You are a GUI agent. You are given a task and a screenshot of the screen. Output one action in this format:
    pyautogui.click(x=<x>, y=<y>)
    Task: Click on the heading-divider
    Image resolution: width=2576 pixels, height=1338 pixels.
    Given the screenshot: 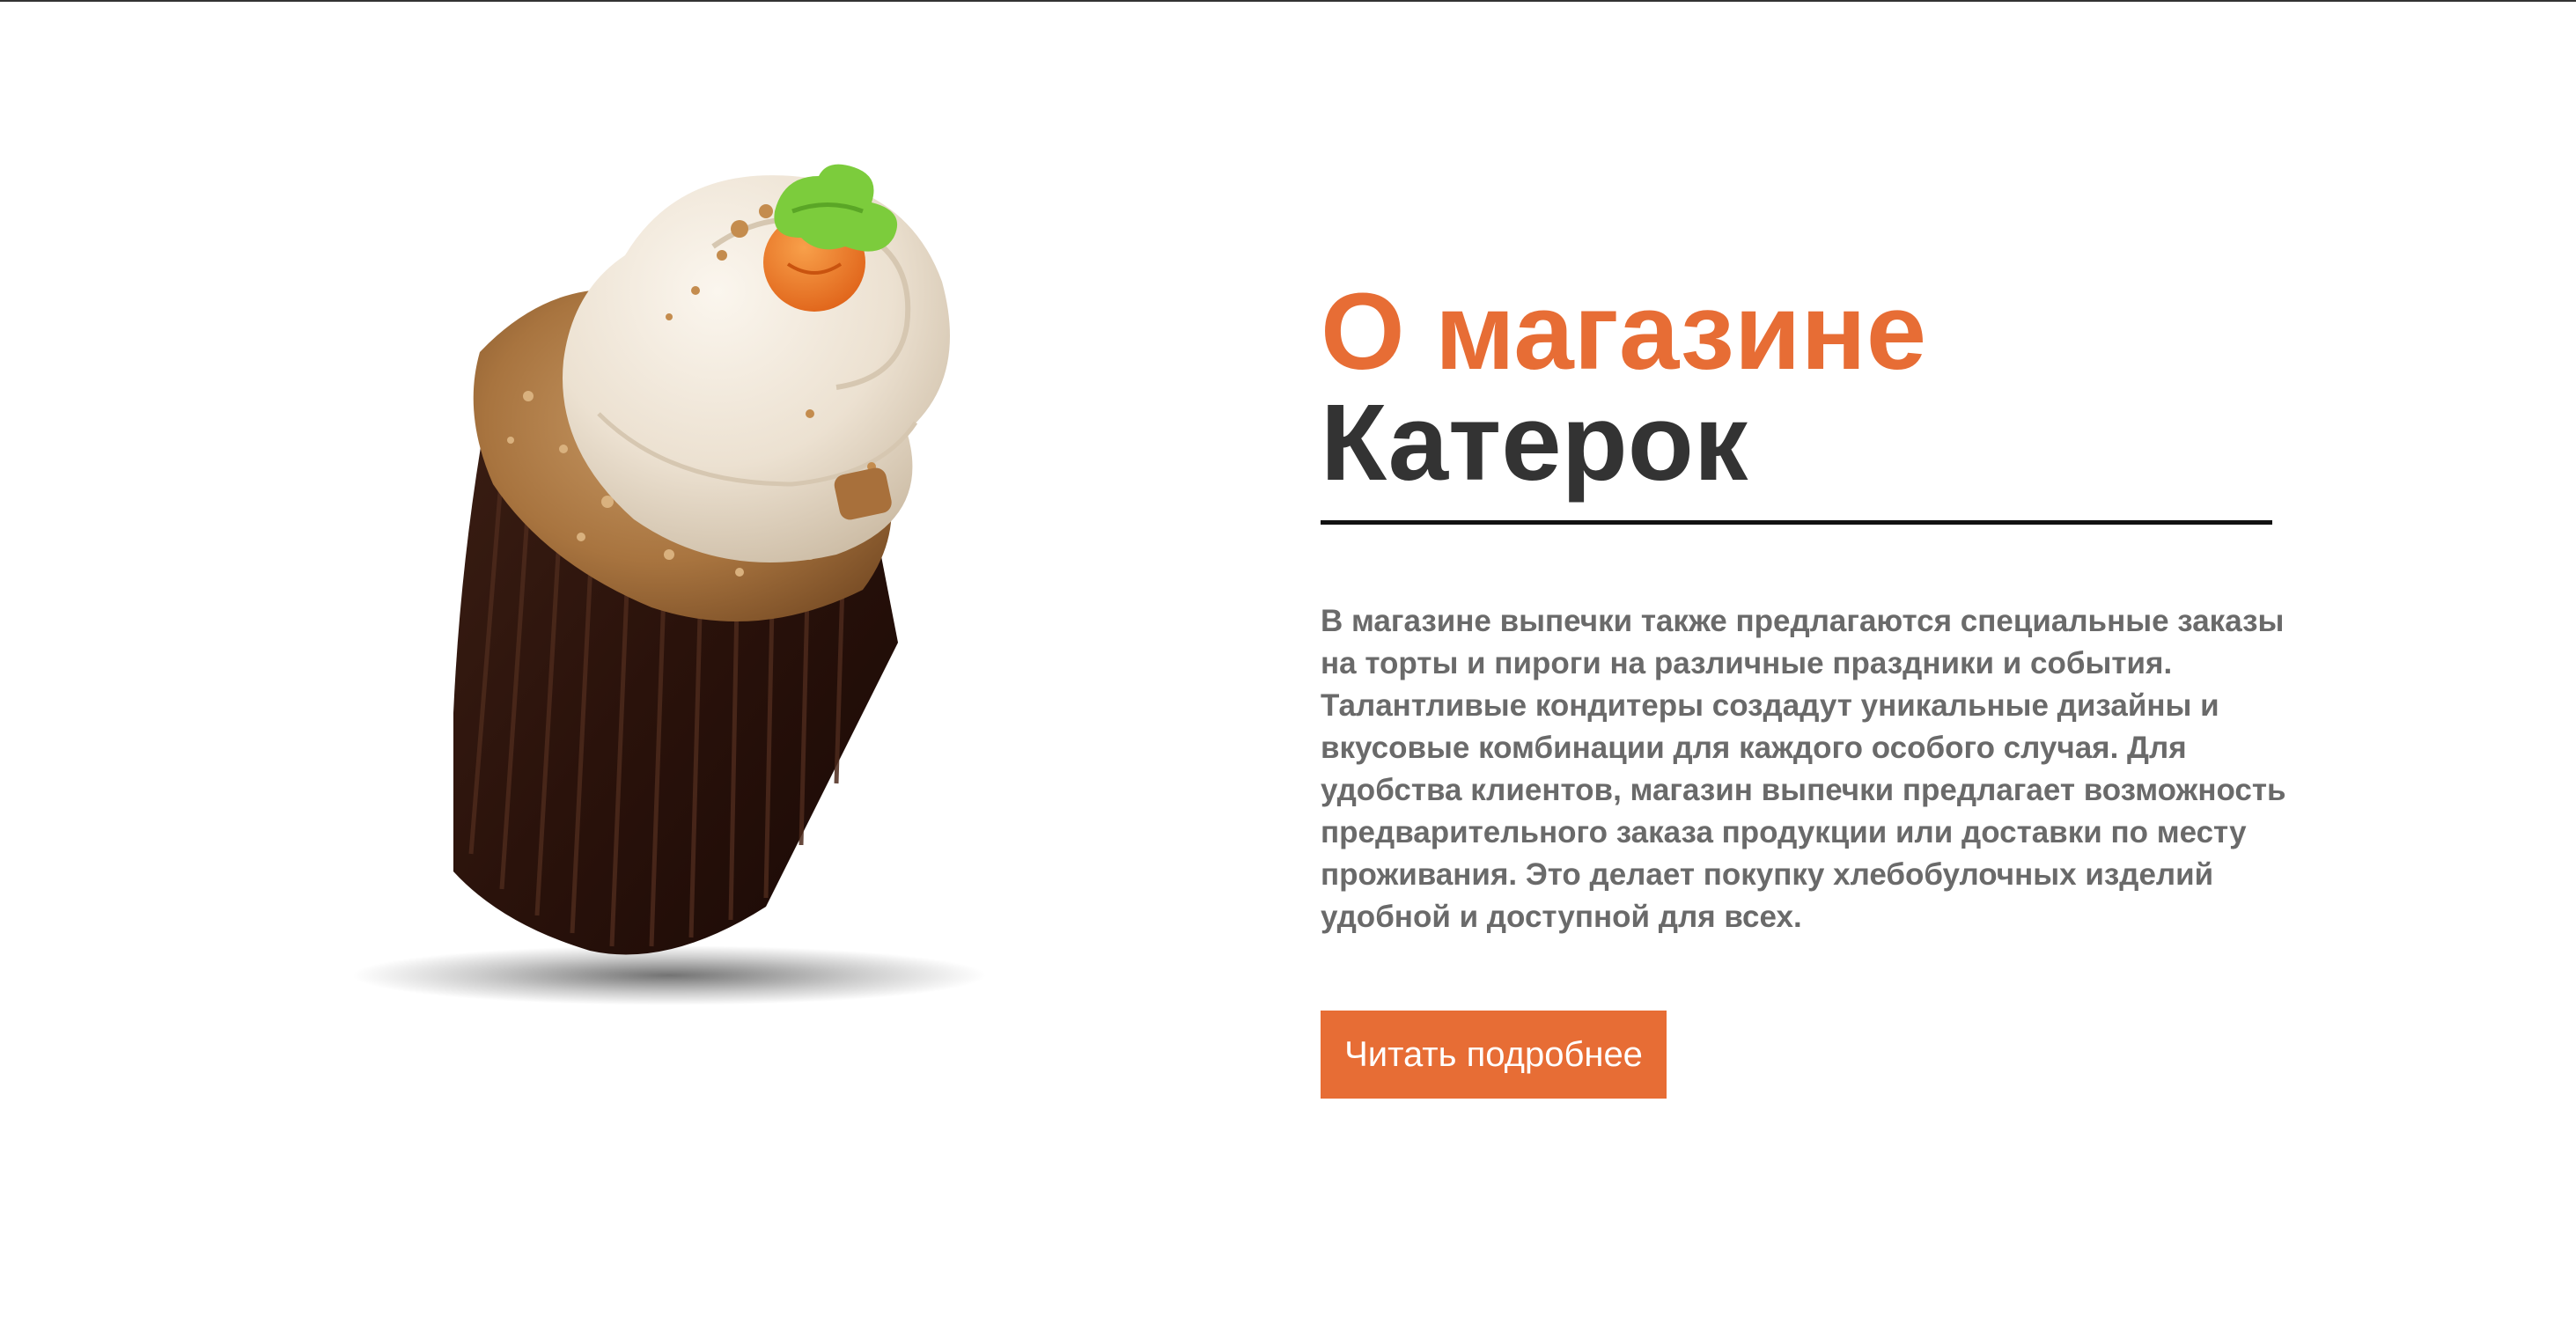 What is the action you would take?
    pyautogui.click(x=1796, y=522)
    